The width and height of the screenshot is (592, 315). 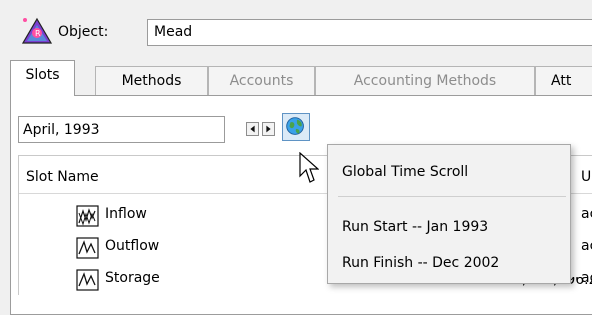 I want to click on slot-name: Storage, so click(x=132, y=278).